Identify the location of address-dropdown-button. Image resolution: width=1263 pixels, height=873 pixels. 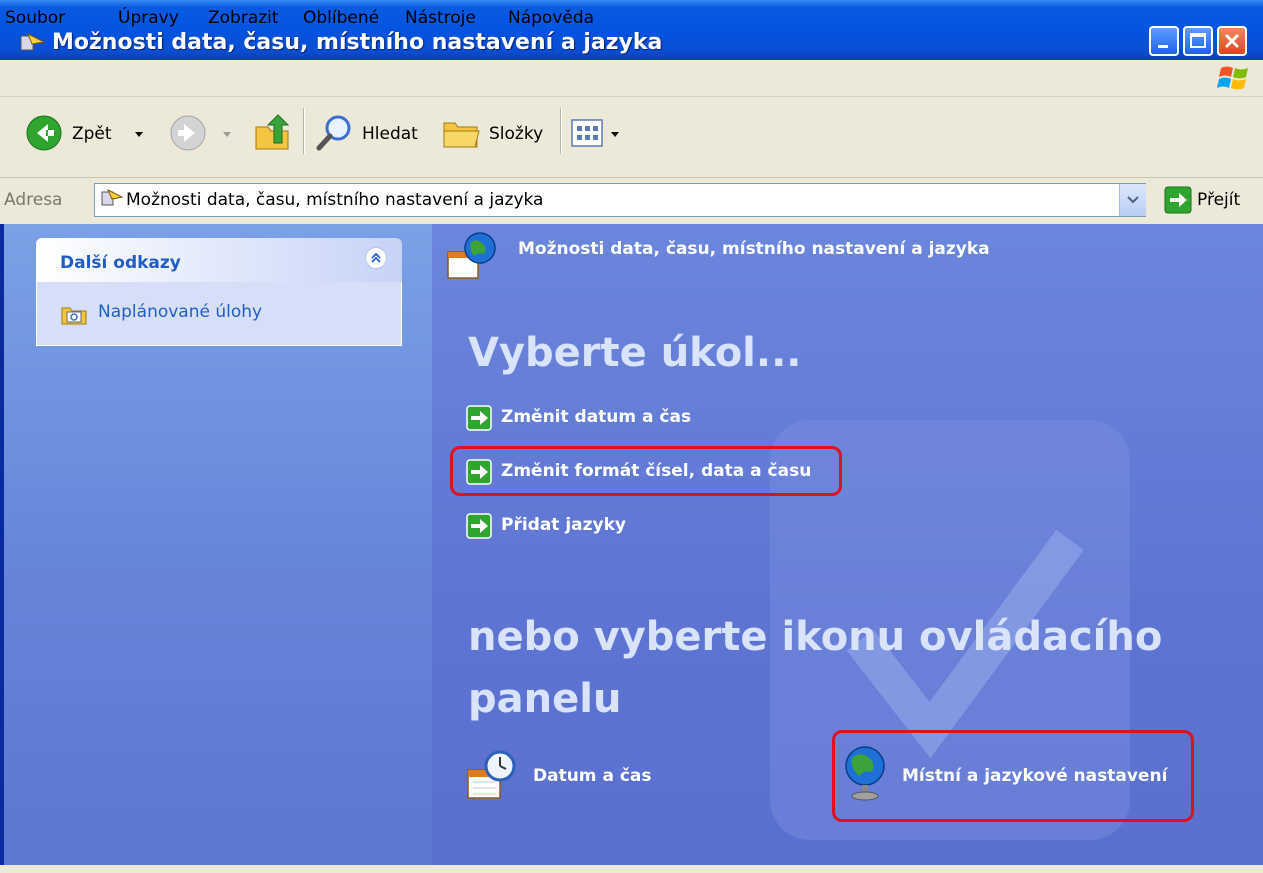
(1132, 200).